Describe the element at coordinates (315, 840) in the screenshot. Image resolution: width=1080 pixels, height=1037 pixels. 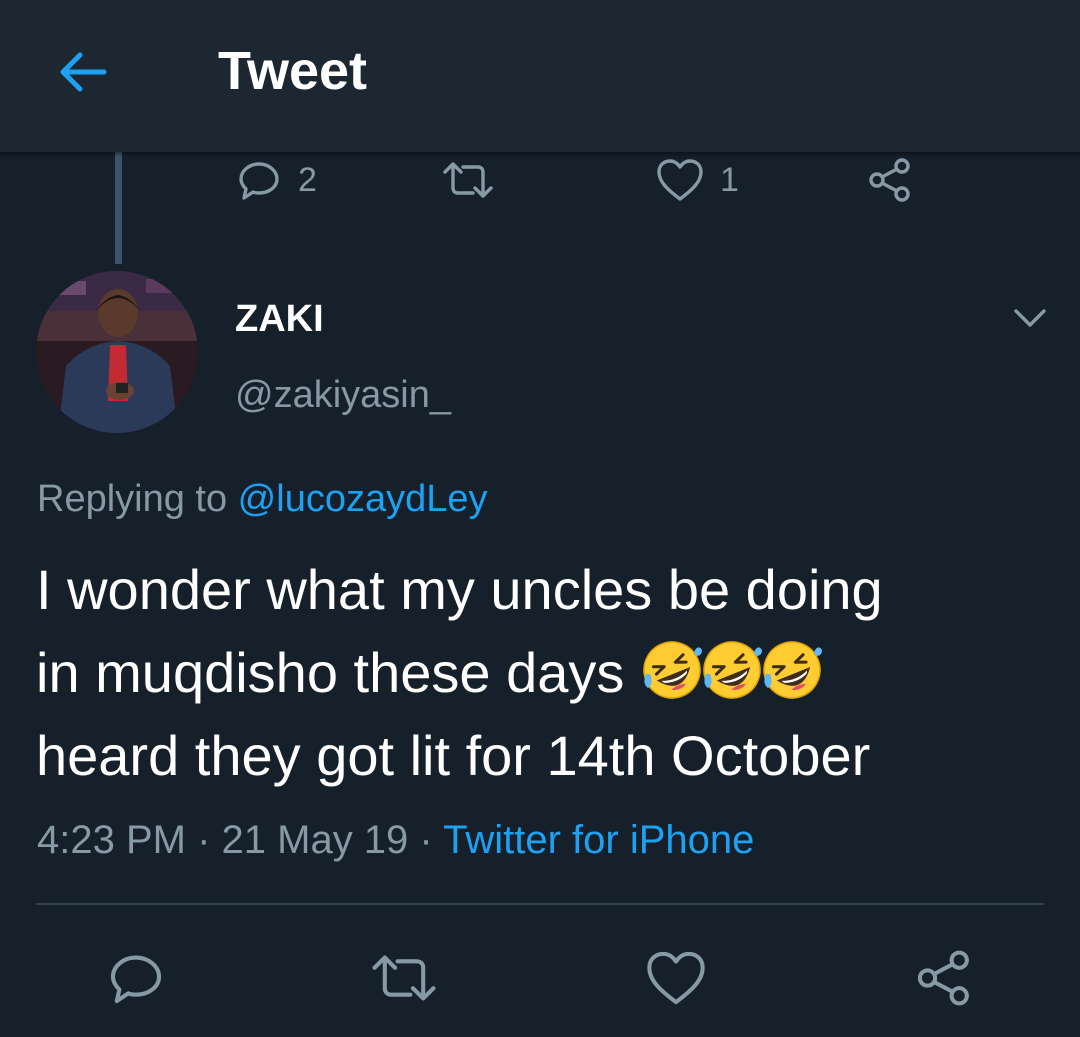
I see `tweet-date: 21 May 19` at that location.